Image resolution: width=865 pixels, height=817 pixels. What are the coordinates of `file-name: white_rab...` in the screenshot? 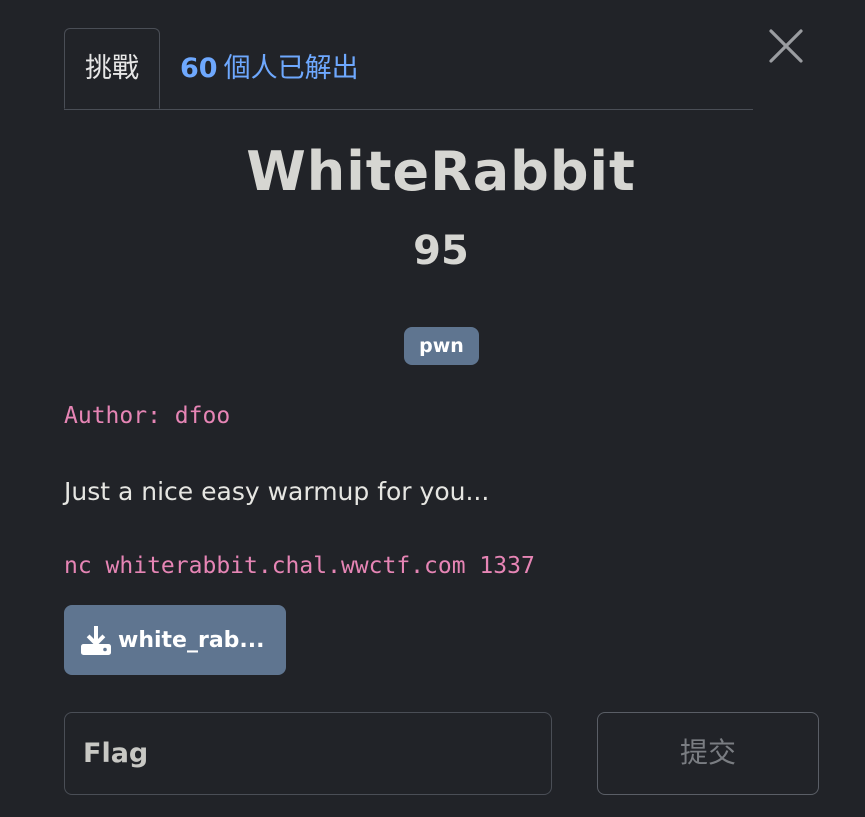 It's located at (191, 640).